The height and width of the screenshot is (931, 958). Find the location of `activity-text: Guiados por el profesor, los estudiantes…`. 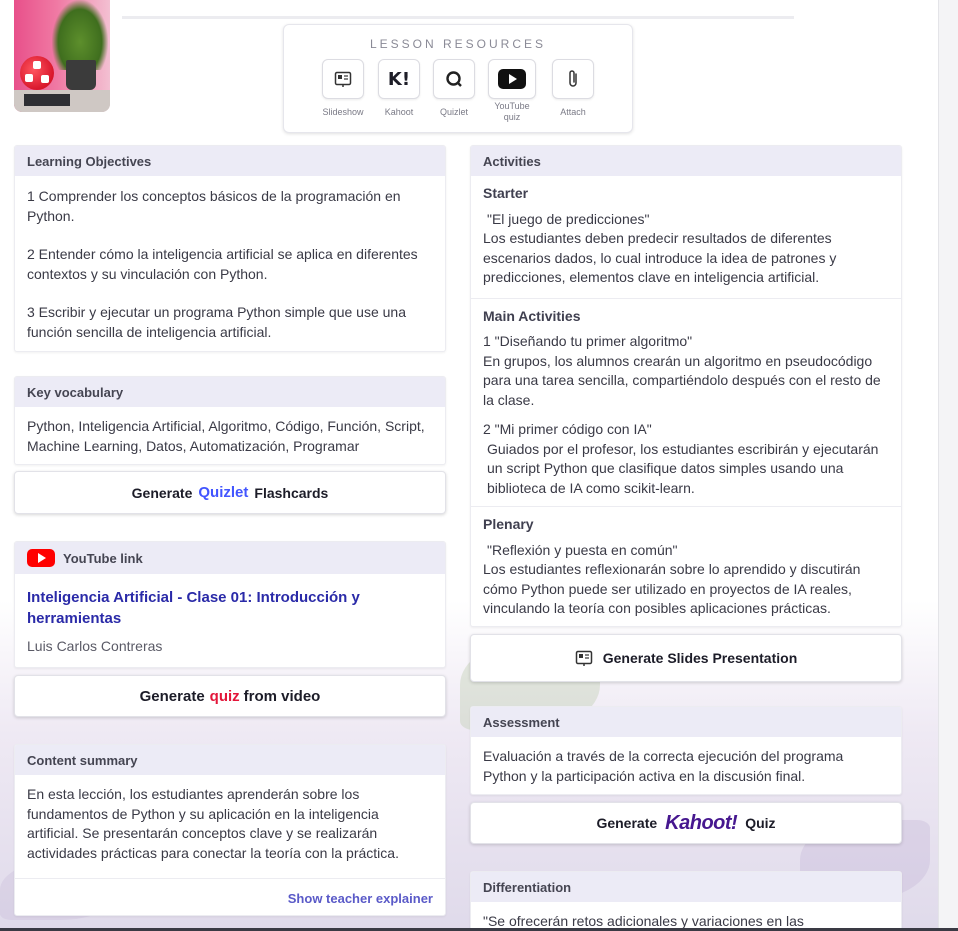

activity-text: Guiados por el profesor, los estudiantes… is located at coordinates (683, 468).